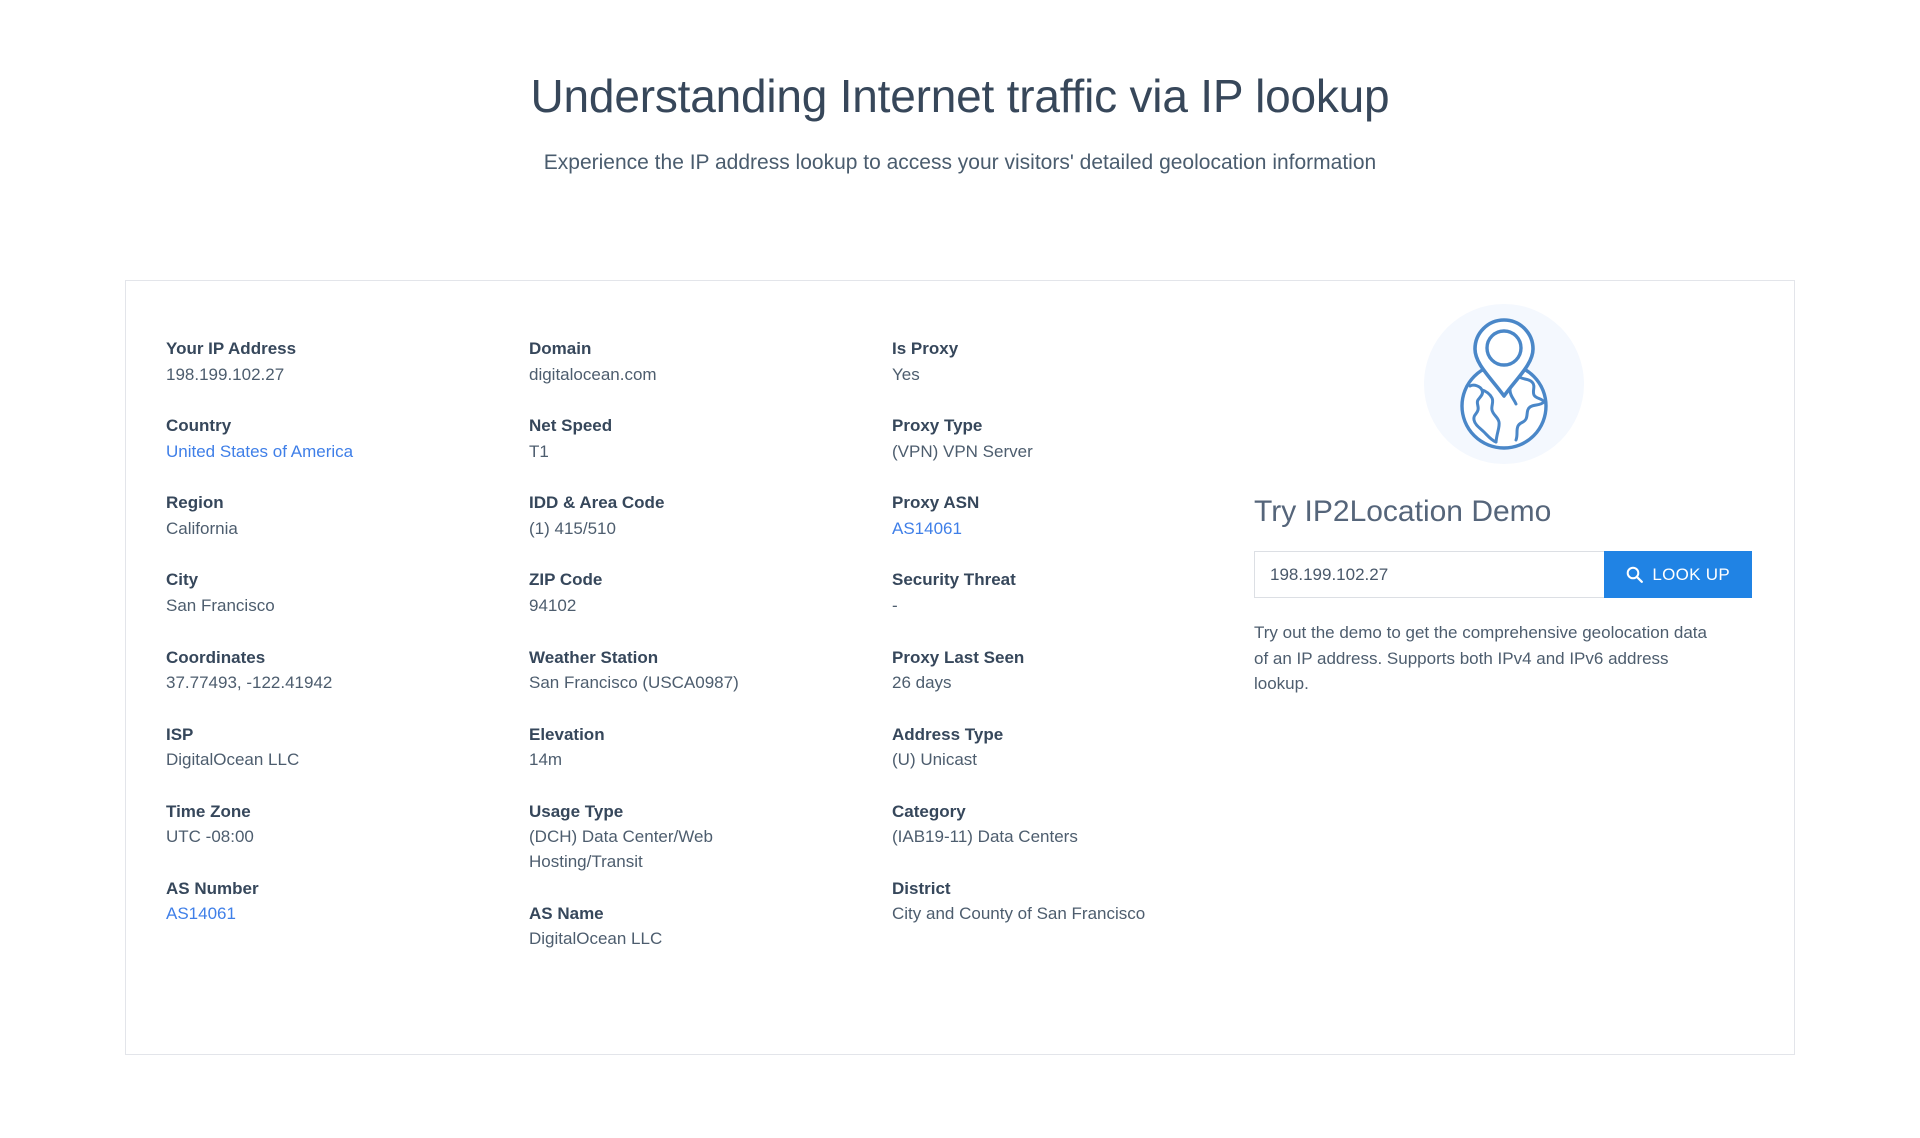 This screenshot has width=1920, height=1138. I want to click on field-value: (VPN) VPN Server, so click(962, 451).